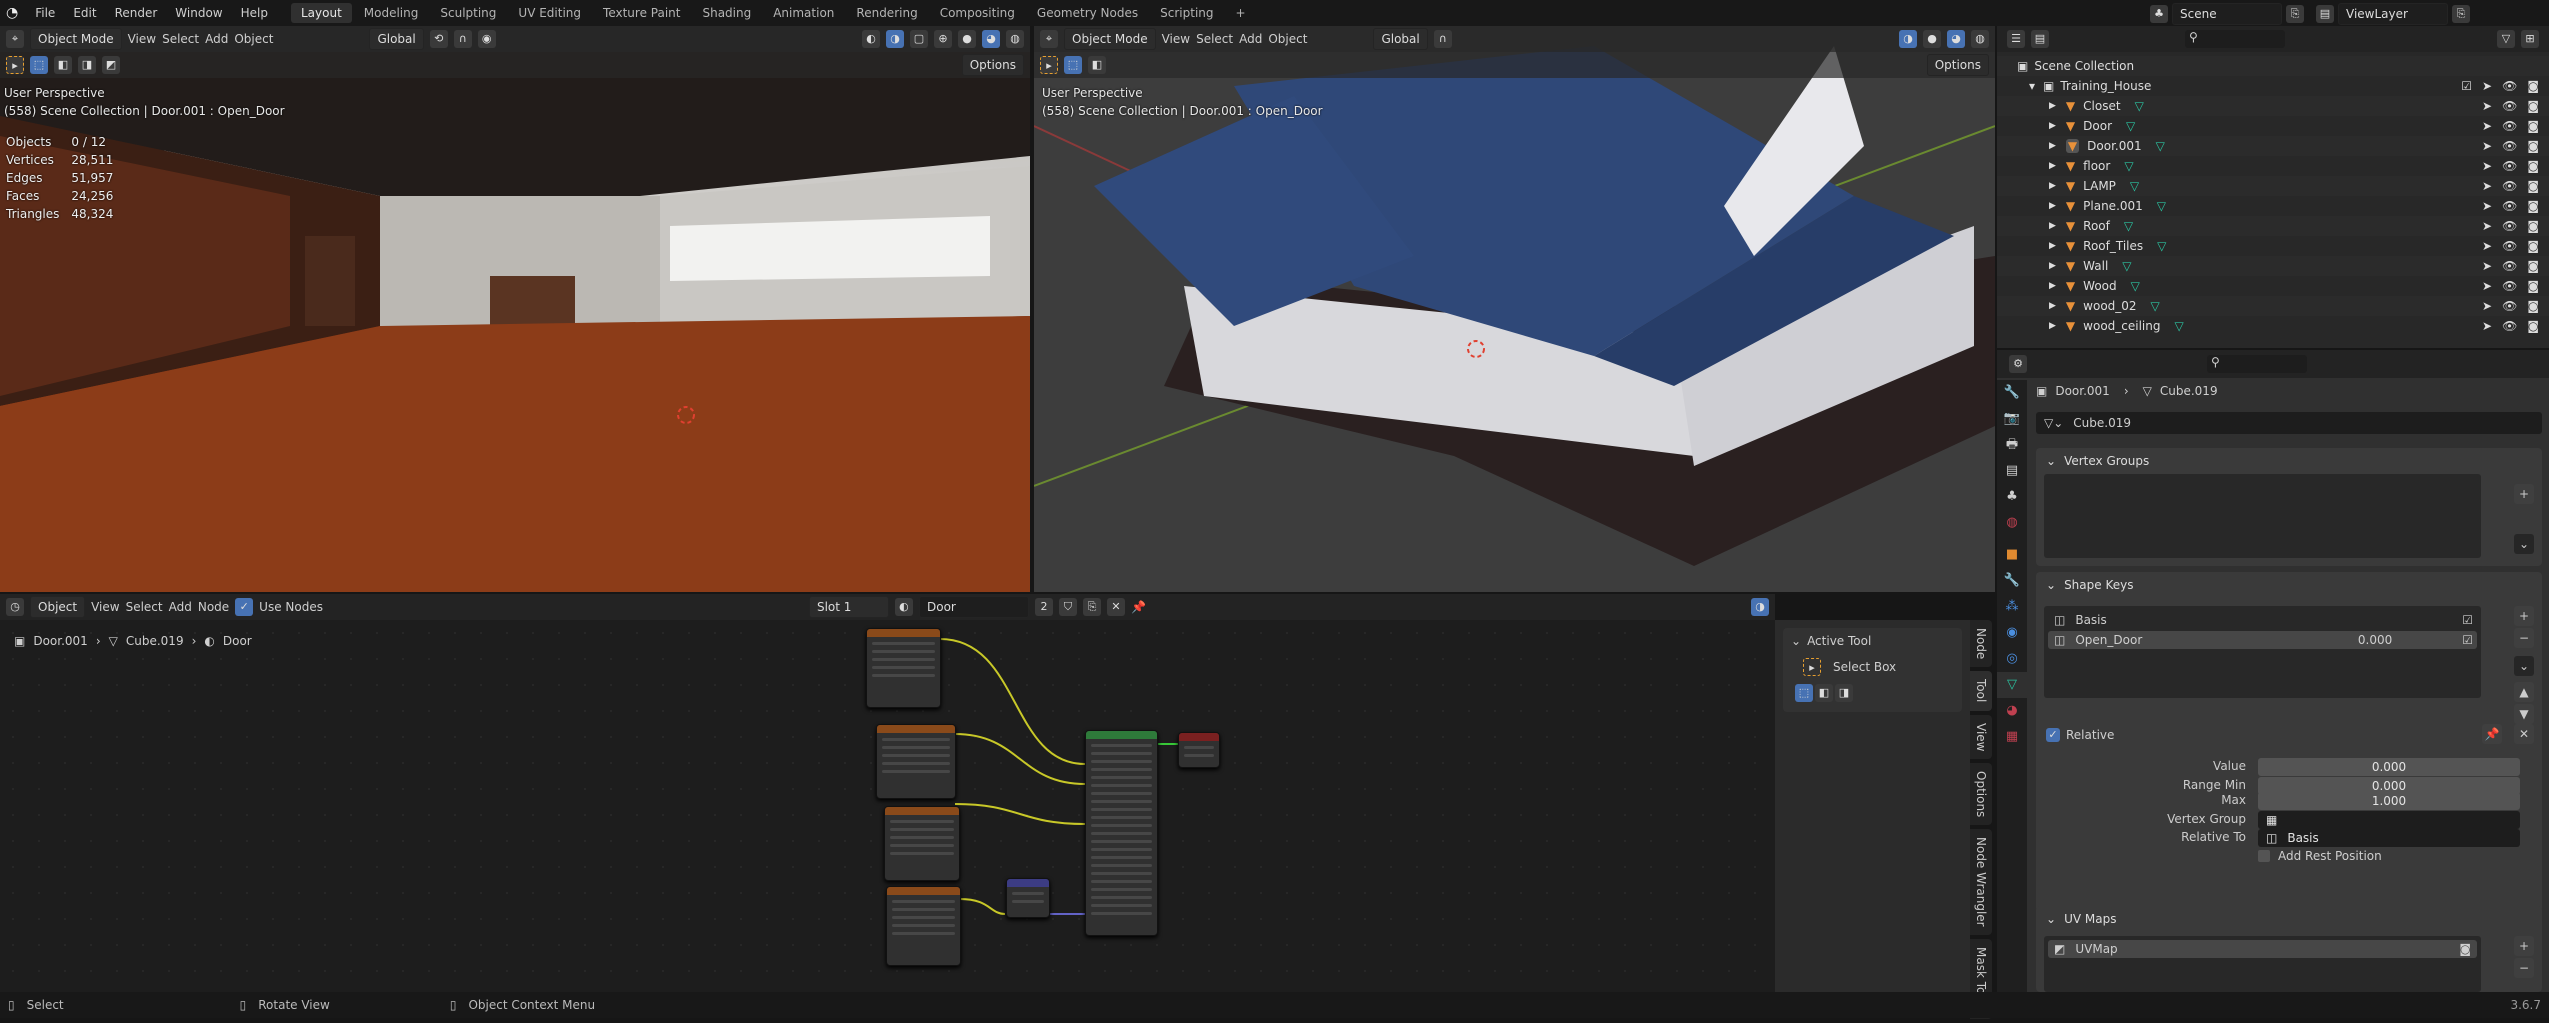  What do you see at coordinates (2012, 607) in the screenshot?
I see `particles-tab-icon: ⁂` at bounding box center [2012, 607].